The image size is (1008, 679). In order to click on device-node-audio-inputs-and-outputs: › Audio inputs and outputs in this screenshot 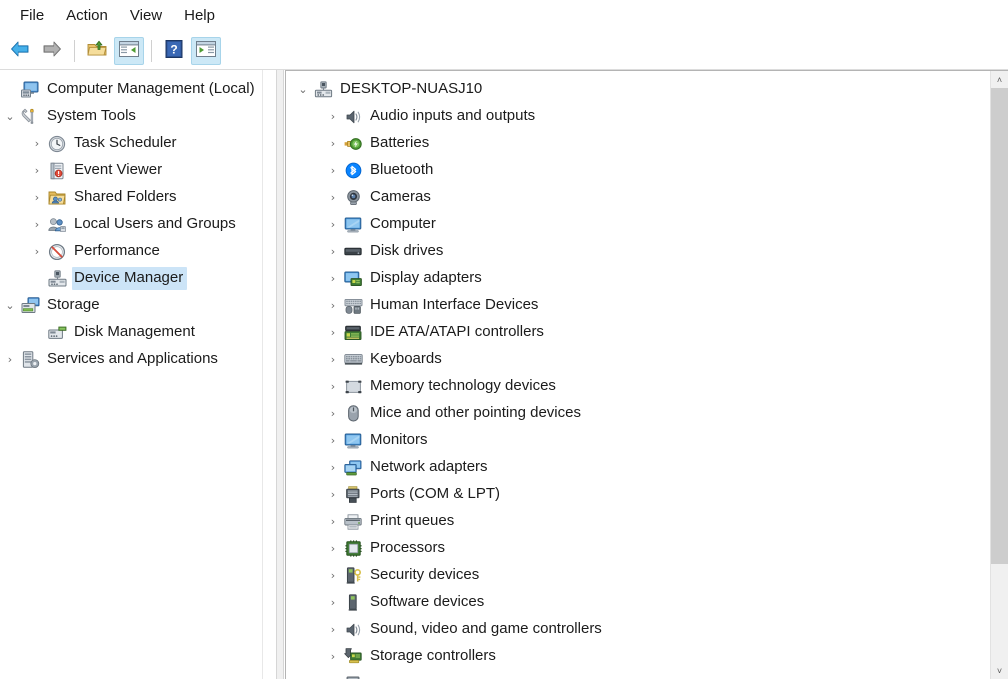, I will do `click(638, 116)`.